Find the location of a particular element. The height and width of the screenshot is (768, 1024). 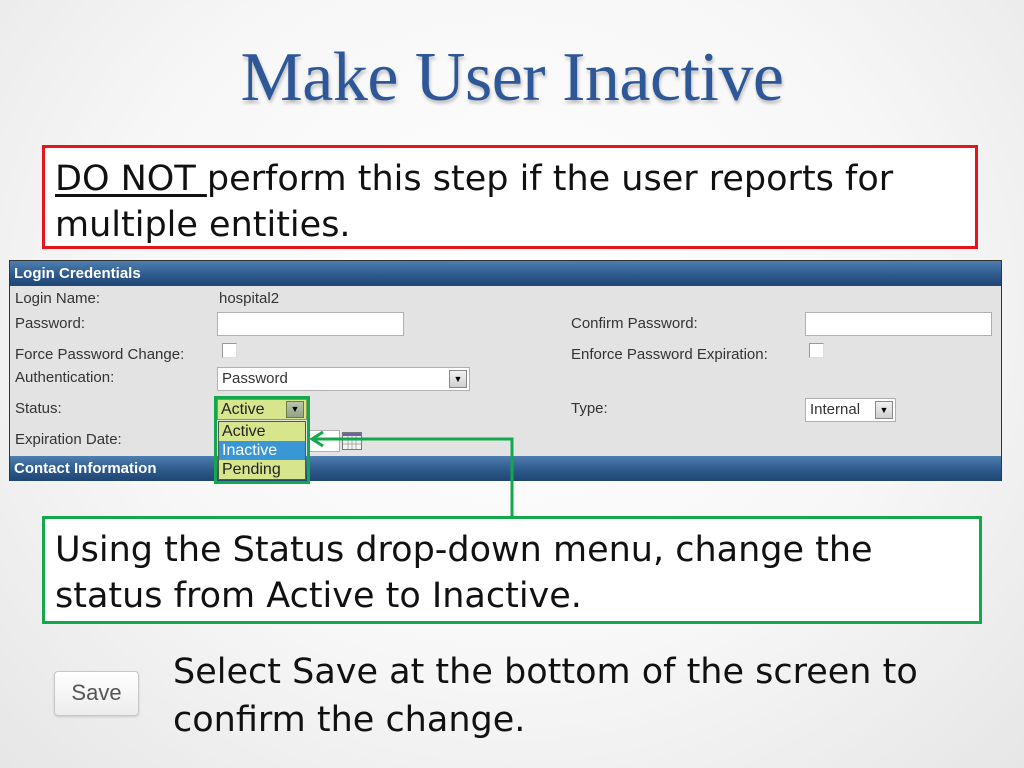

warning-emphasis: DO NOT is located at coordinates (131, 179).